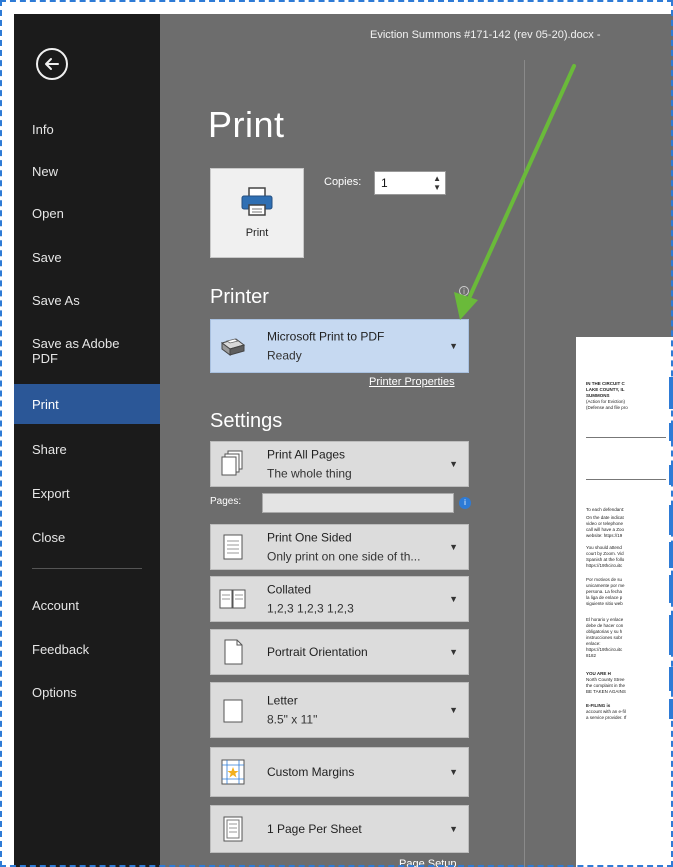 This screenshot has width=673, height=867. What do you see at coordinates (606, 711) in the screenshot?
I see `preview-text-line: account with an e-fil` at bounding box center [606, 711].